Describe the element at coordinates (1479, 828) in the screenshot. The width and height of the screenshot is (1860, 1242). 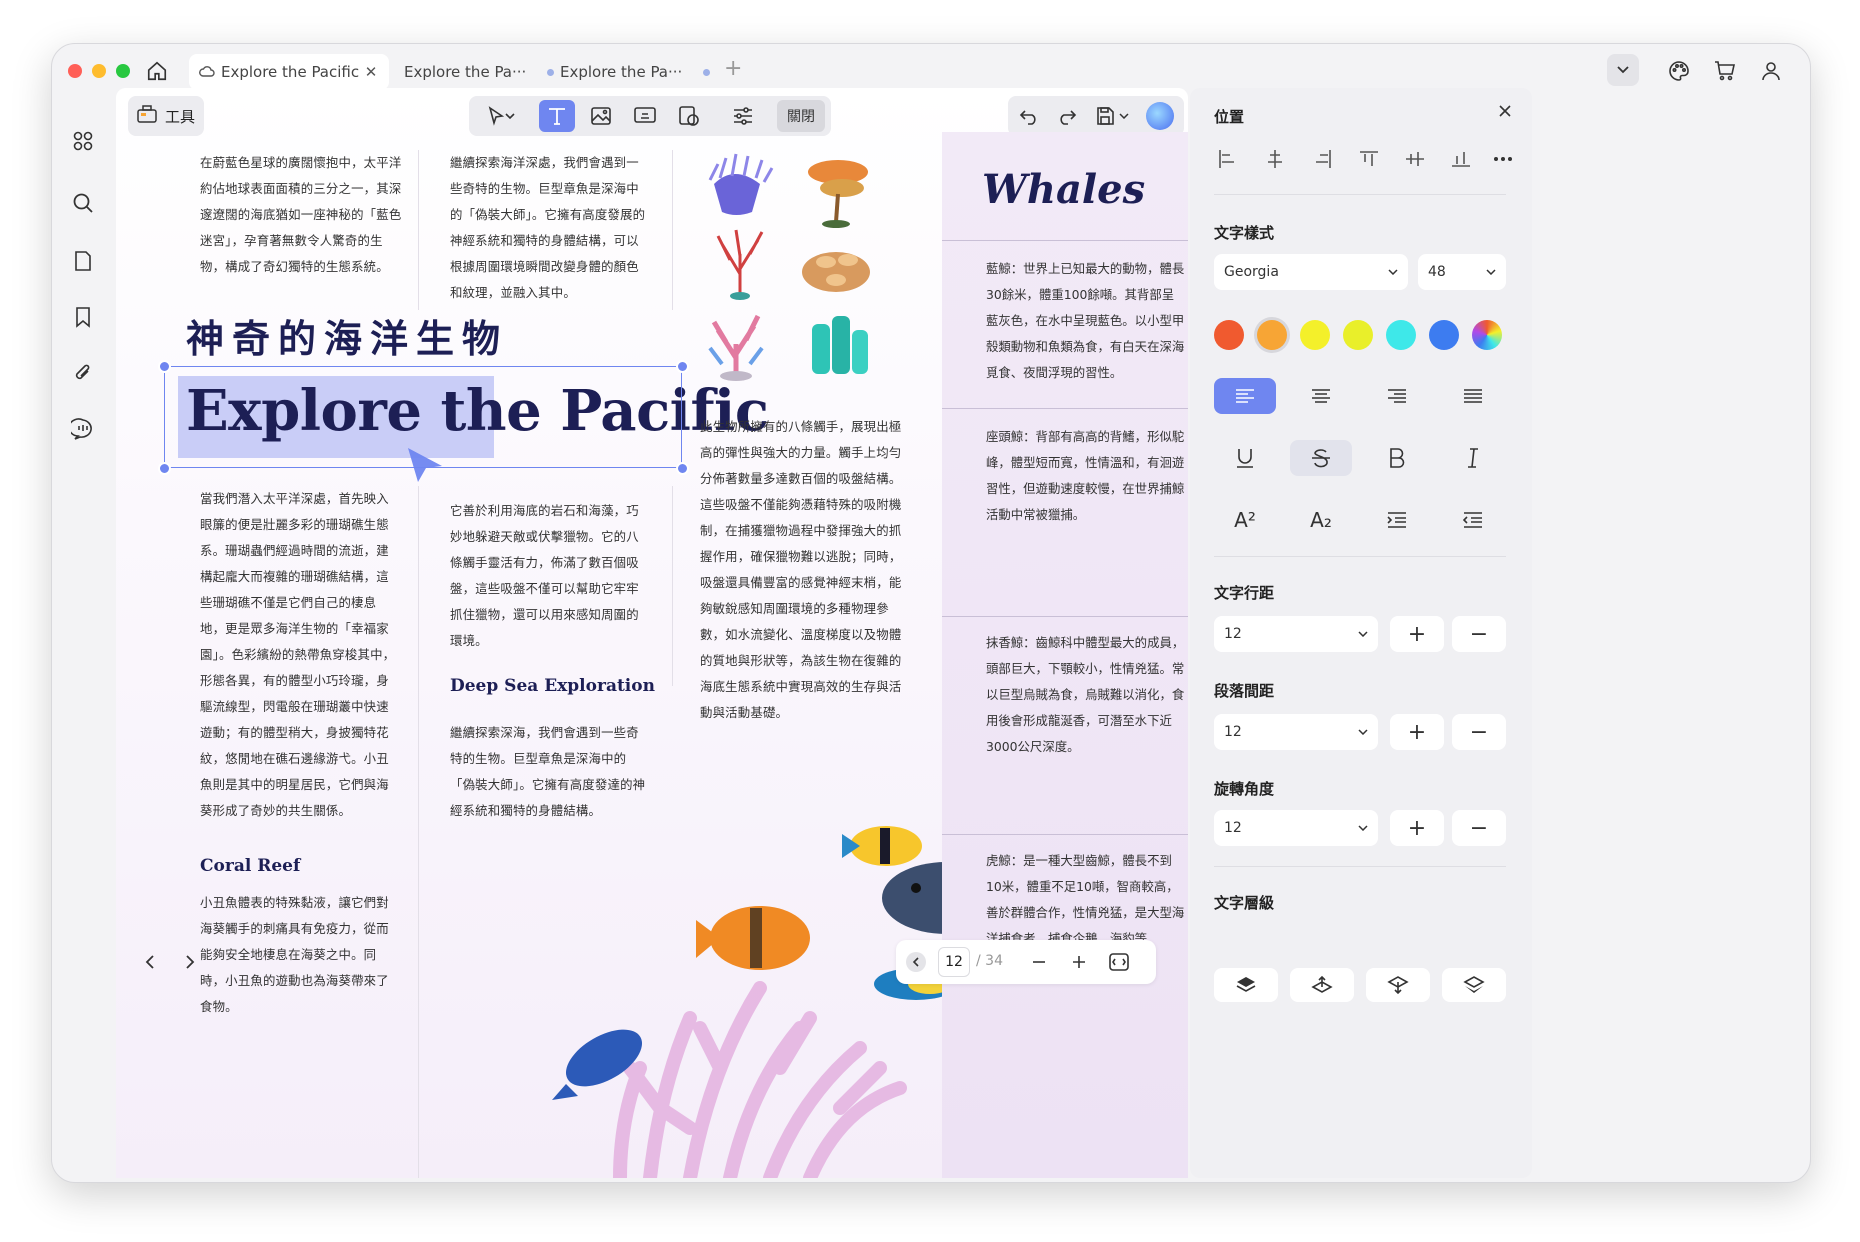
I see `rotation-decrease-button: −` at that location.